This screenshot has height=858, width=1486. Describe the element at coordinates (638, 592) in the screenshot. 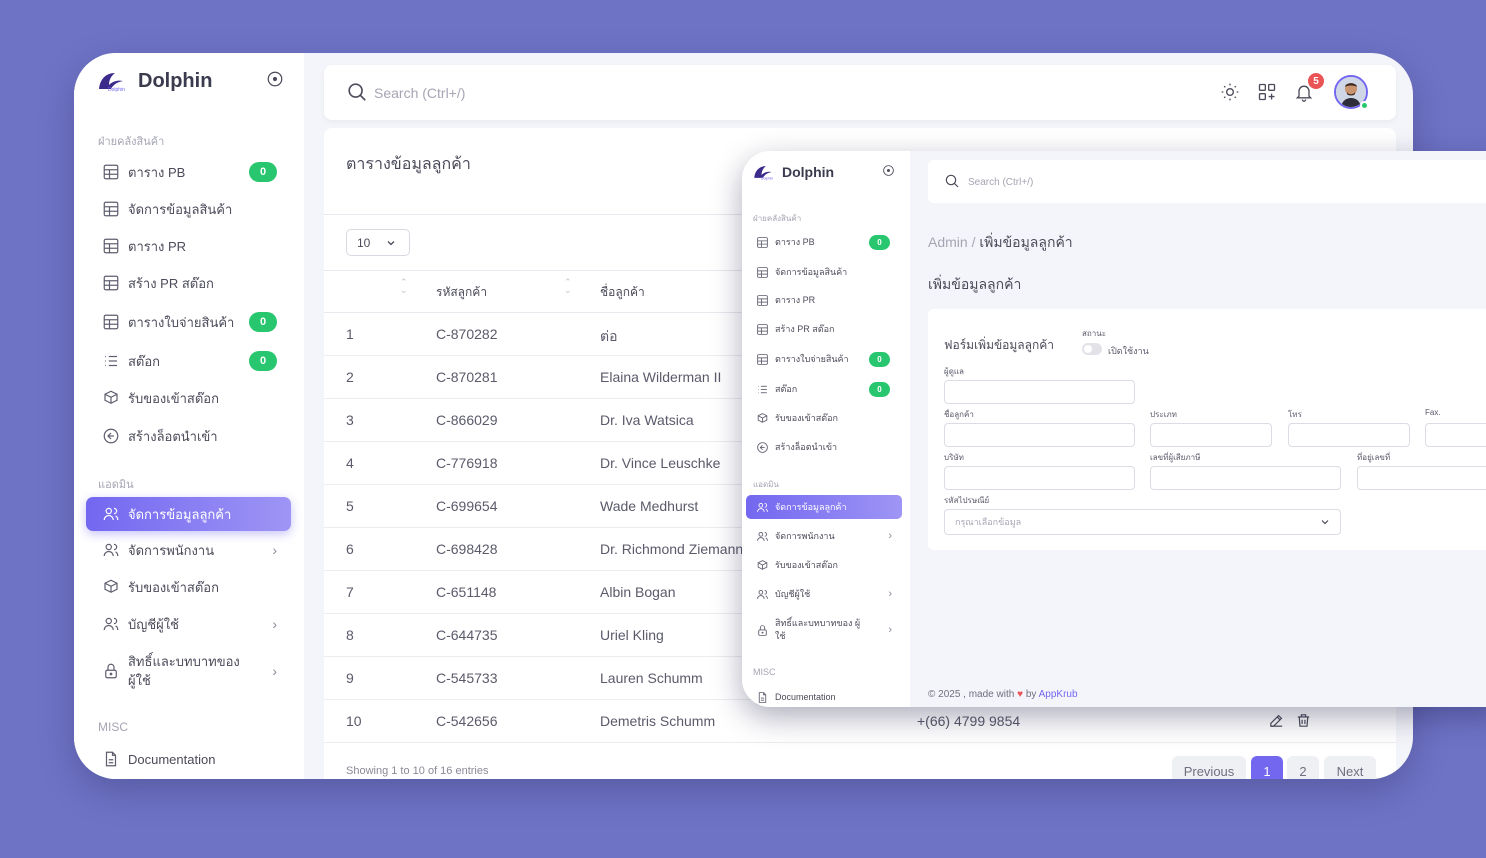

I see `customer-name: Albin Bogan` at that location.